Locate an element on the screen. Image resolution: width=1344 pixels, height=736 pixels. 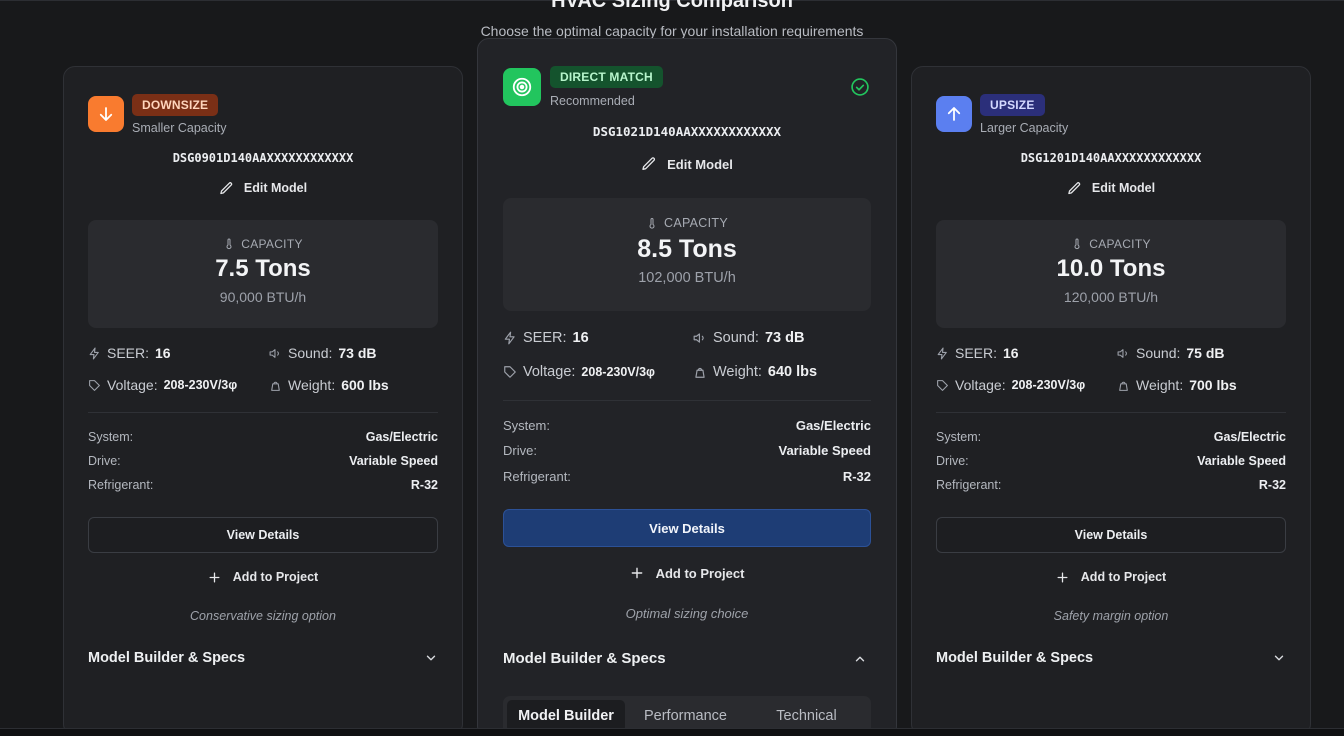
seer-value: 16 is located at coordinates (1011, 353).